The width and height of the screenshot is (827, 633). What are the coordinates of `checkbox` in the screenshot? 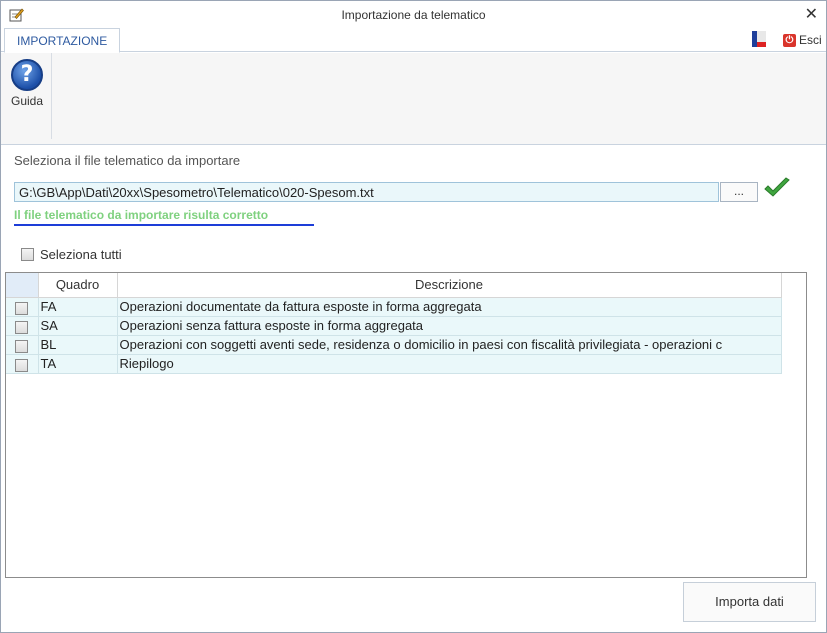 It's located at (27, 254).